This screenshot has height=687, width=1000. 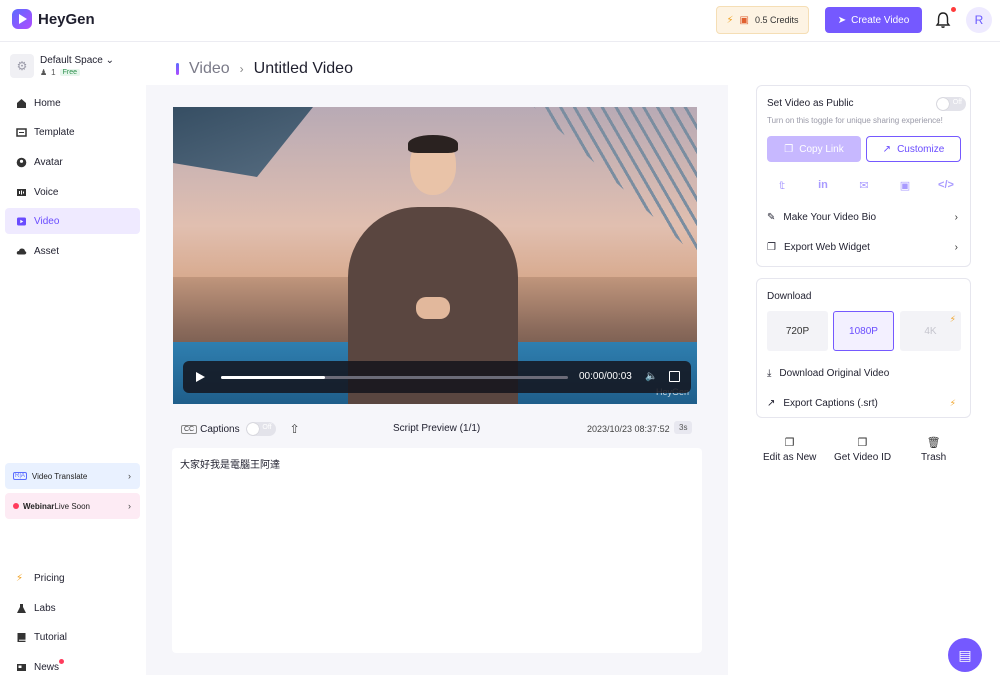 I want to click on customize-label: Customize, so click(x=921, y=149).